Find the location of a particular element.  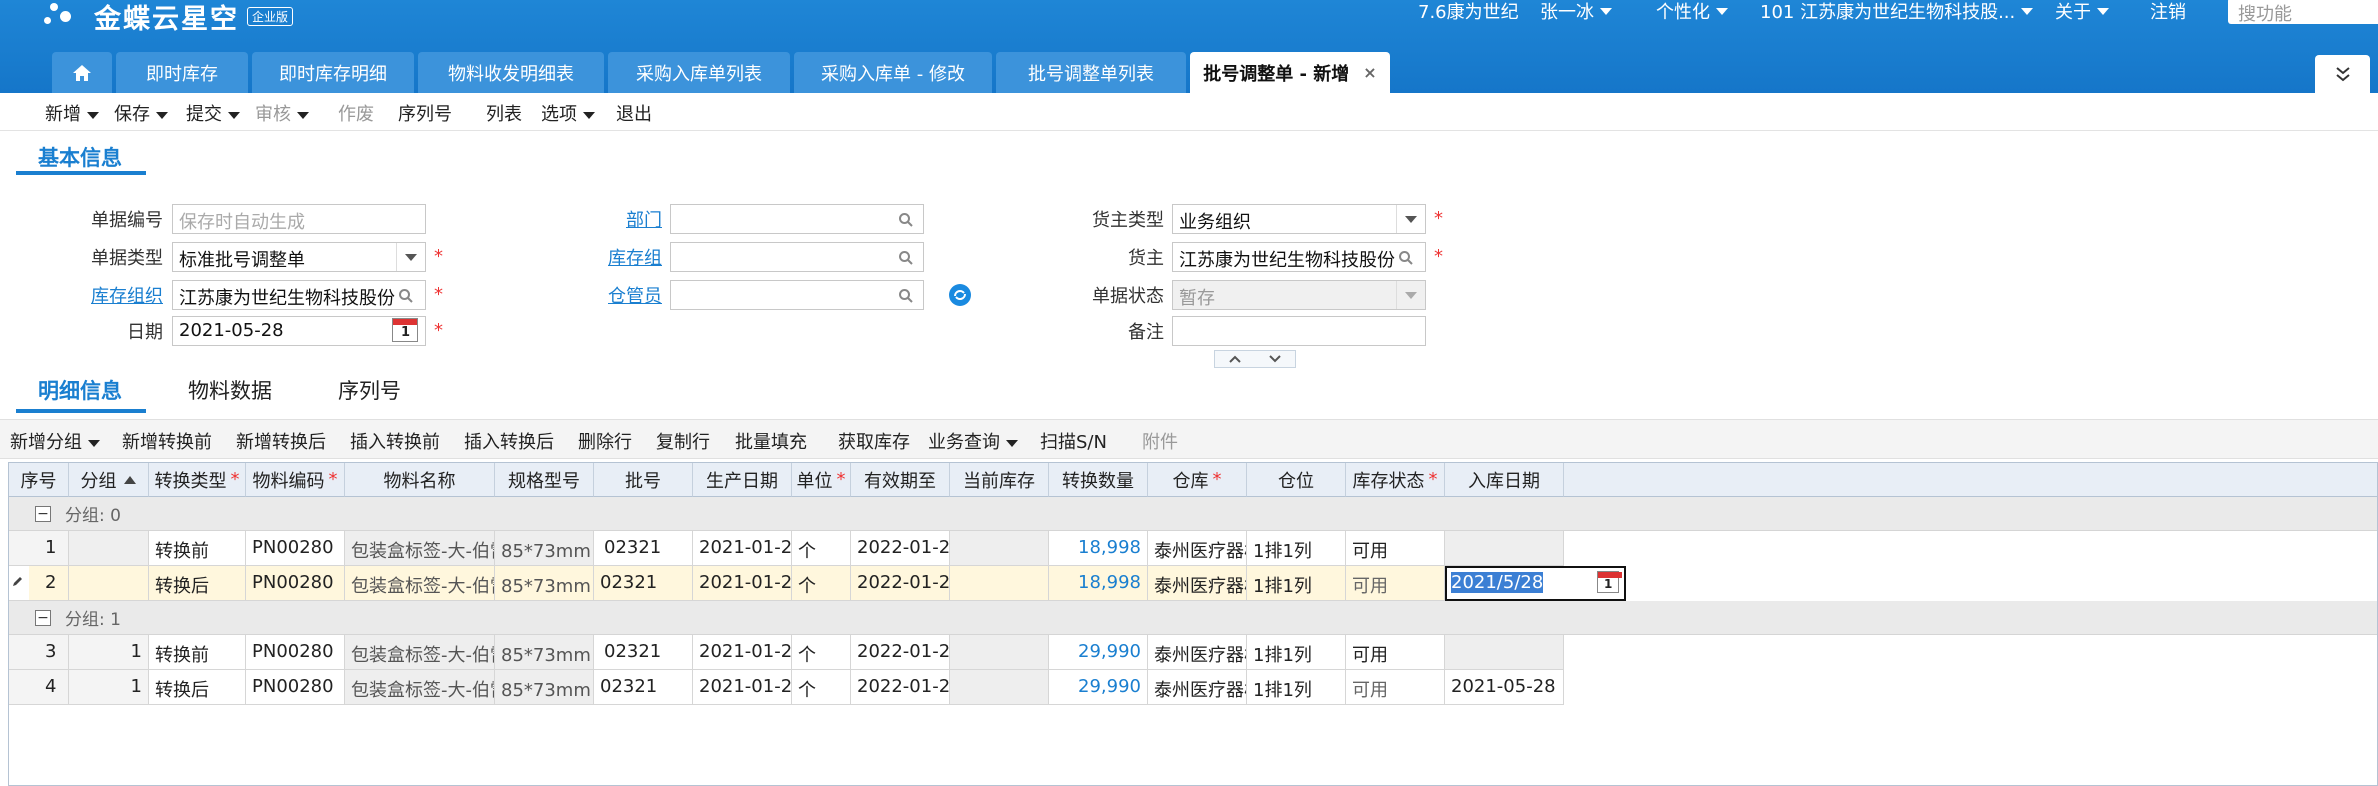

tab-lot-adjust-list: 批号调整单列表 is located at coordinates (1091, 72).